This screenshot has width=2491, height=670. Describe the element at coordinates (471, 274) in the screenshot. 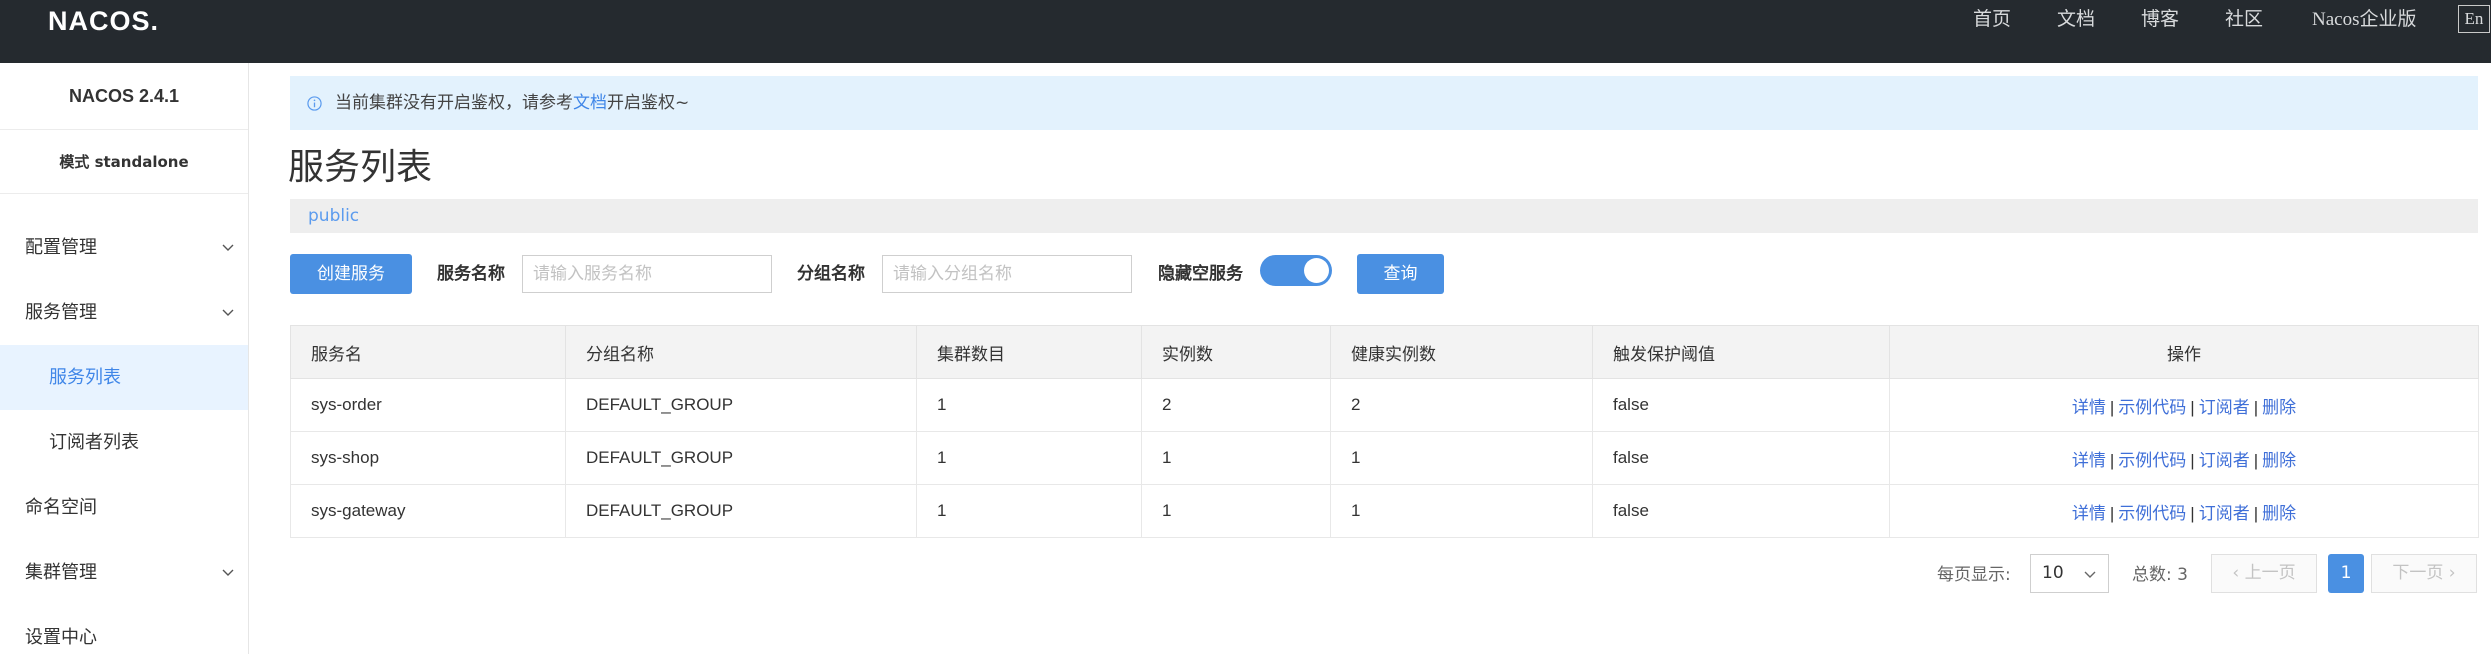

I see `service-name-label: 服务名称` at that location.